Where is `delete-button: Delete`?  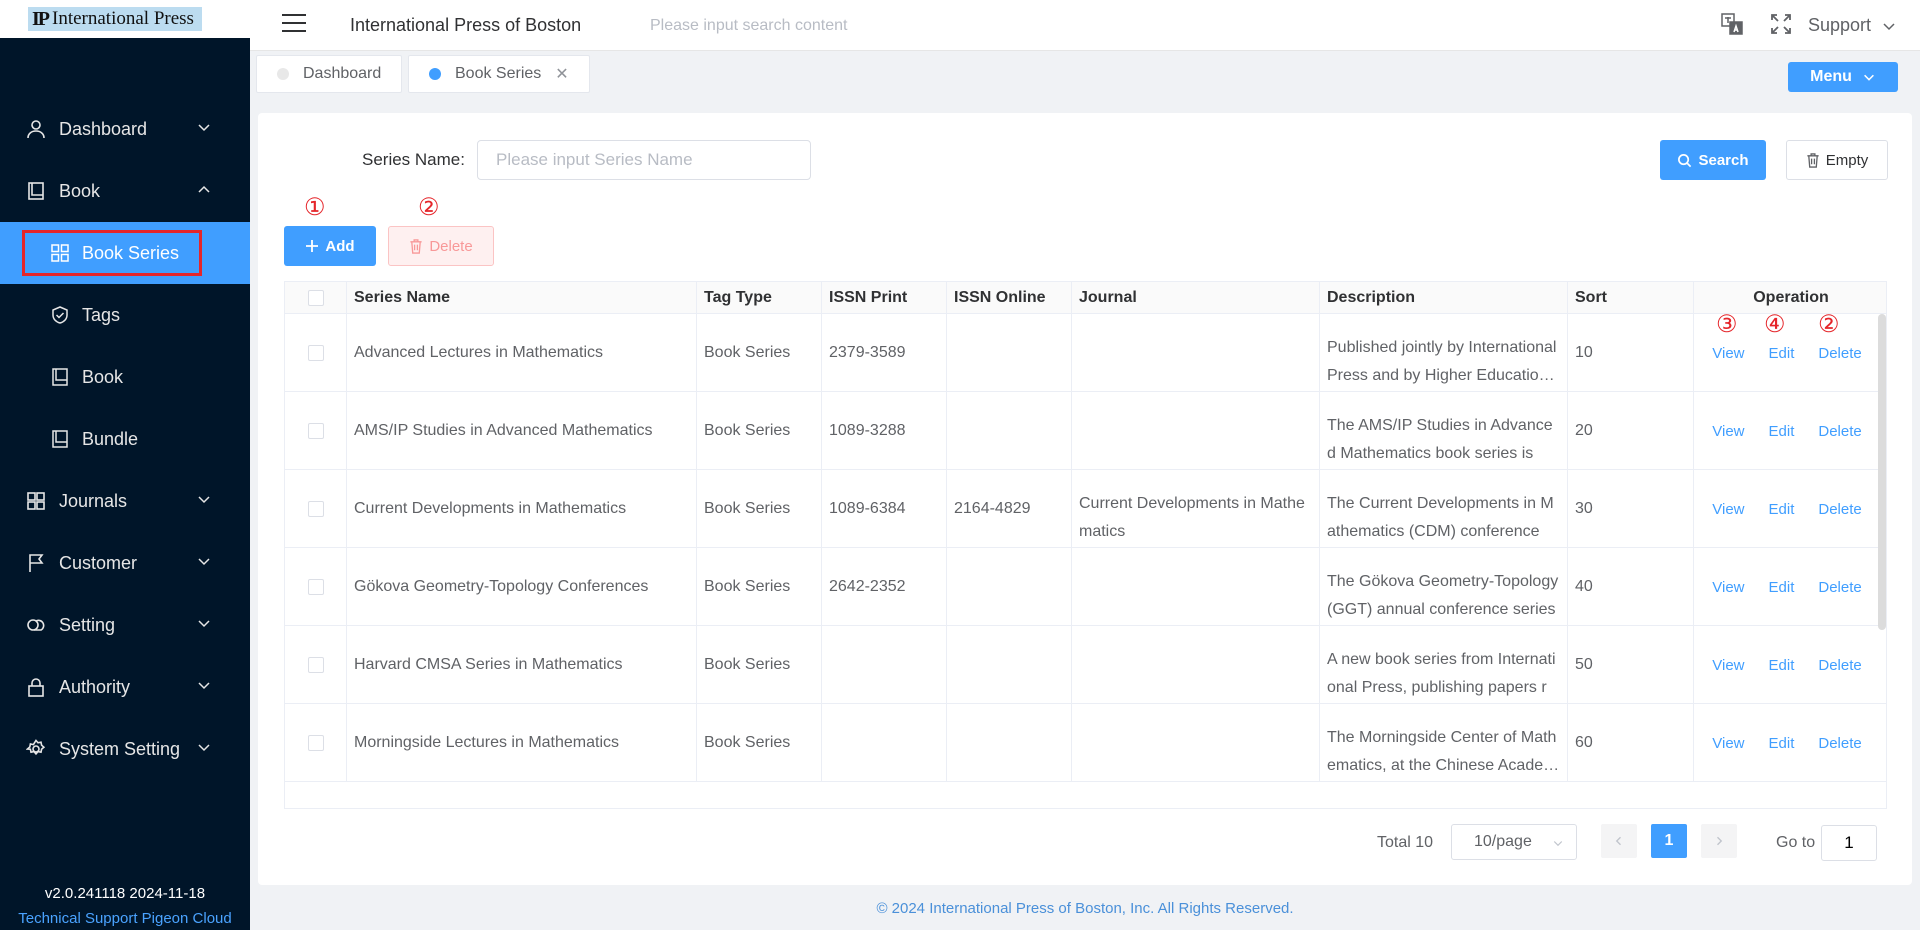 delete-button: Delete is located at coordinates (441, 246).